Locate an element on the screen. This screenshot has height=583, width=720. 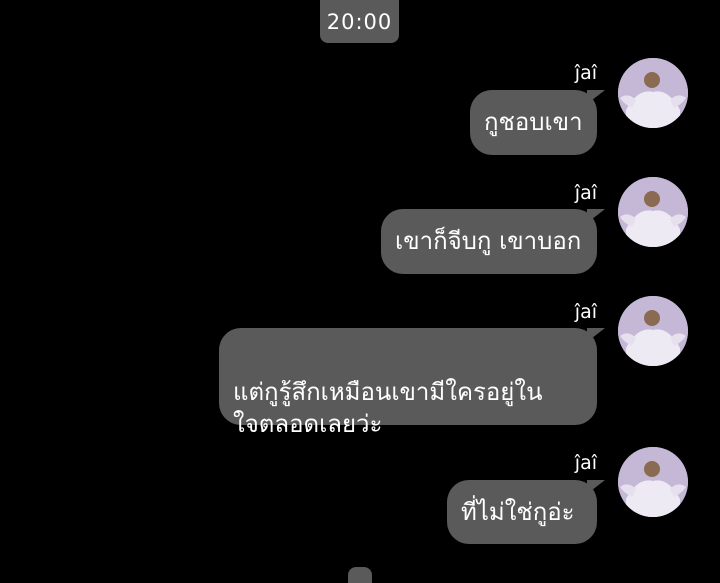
message-text: ที่ไม่ใช่กูอ่ะ is located at coordinates (518, 512).